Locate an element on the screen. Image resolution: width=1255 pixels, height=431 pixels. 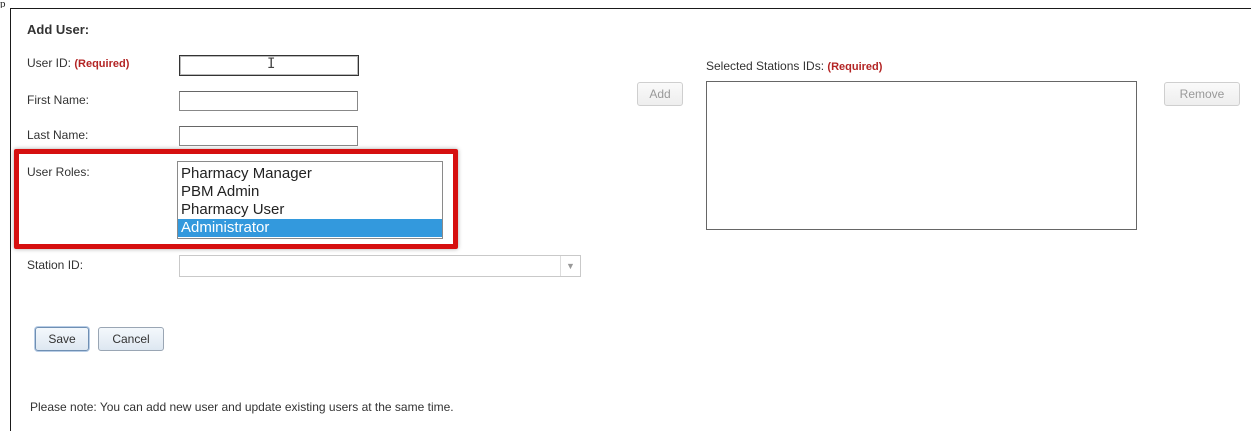
cancel-button: Cancel is located at coordinates (131, 339).